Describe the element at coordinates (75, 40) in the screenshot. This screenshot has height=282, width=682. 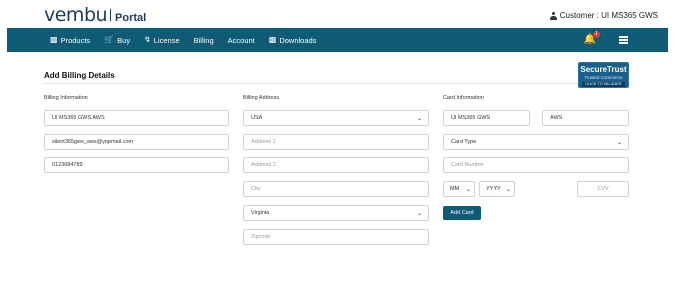
I see `nav-item-label: Products` at that location.